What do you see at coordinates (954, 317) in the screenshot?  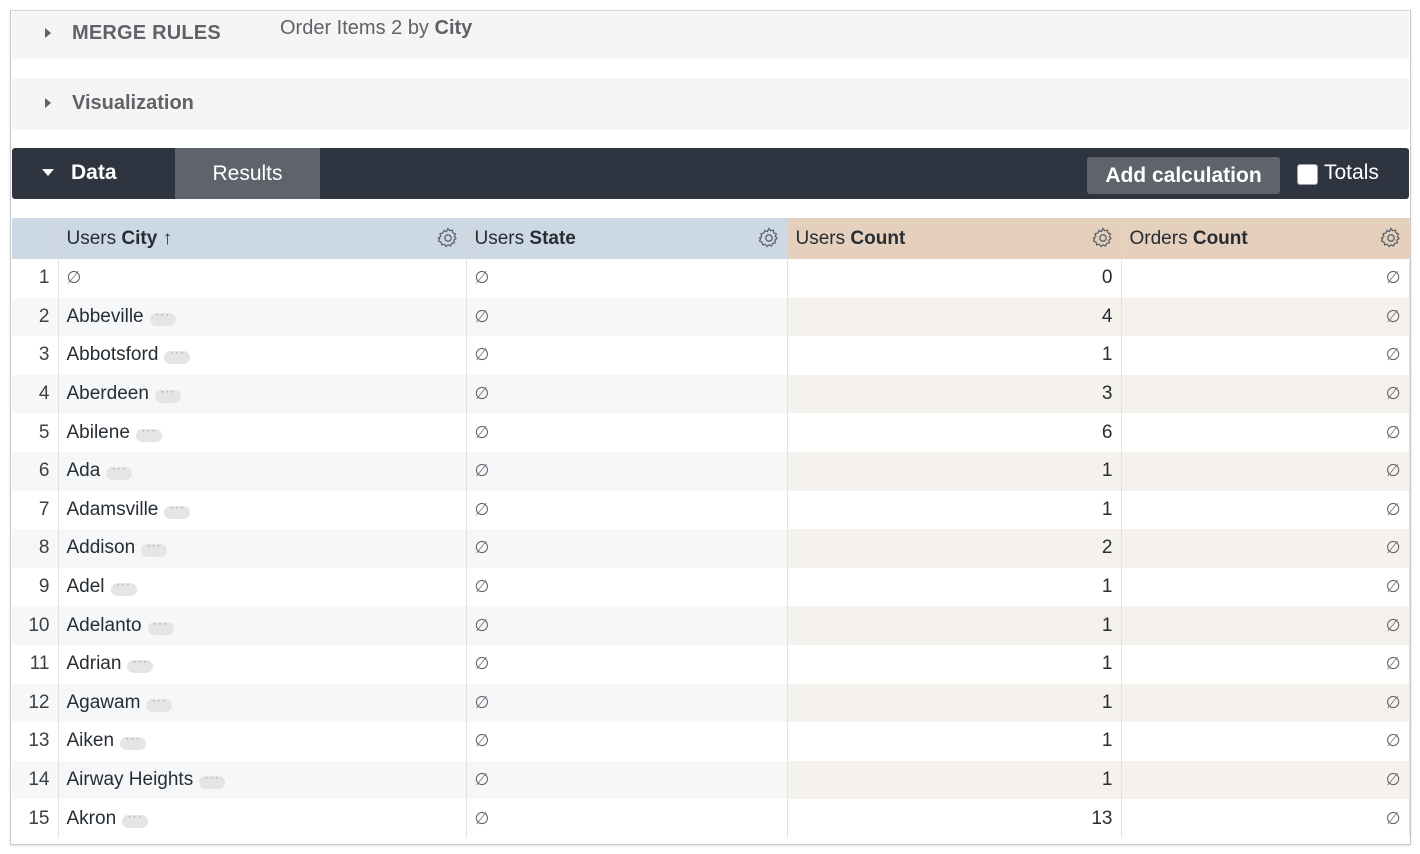 I see `cell-users-count: 4` at bounding box center [954, 317].